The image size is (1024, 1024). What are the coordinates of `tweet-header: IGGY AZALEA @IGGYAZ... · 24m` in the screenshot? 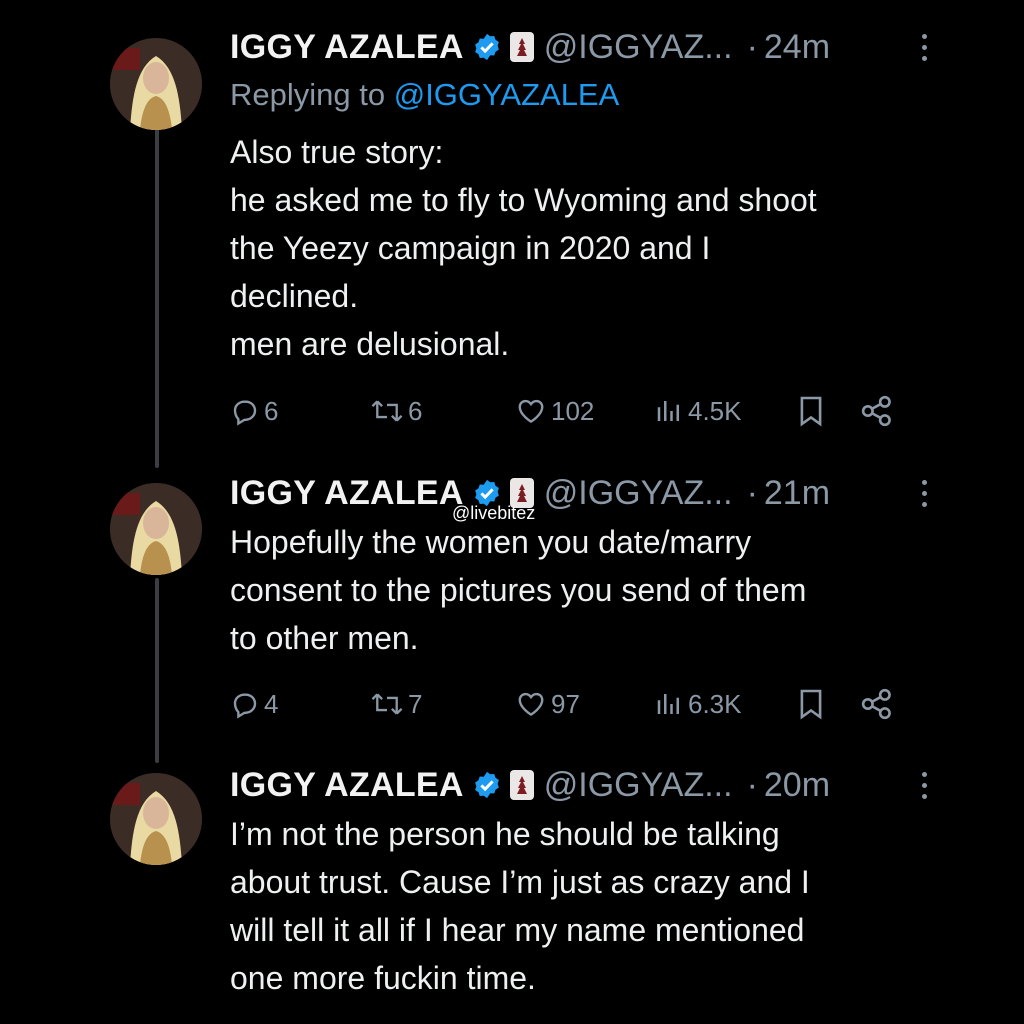 It's located at (578, 47).